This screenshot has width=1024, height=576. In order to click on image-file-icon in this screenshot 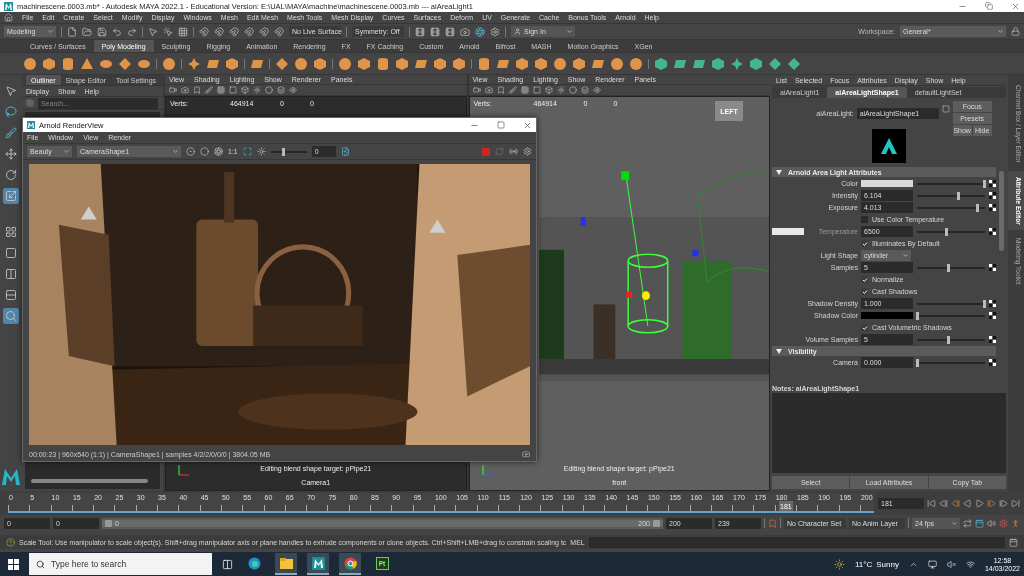, I will do `click(345, 151)`.